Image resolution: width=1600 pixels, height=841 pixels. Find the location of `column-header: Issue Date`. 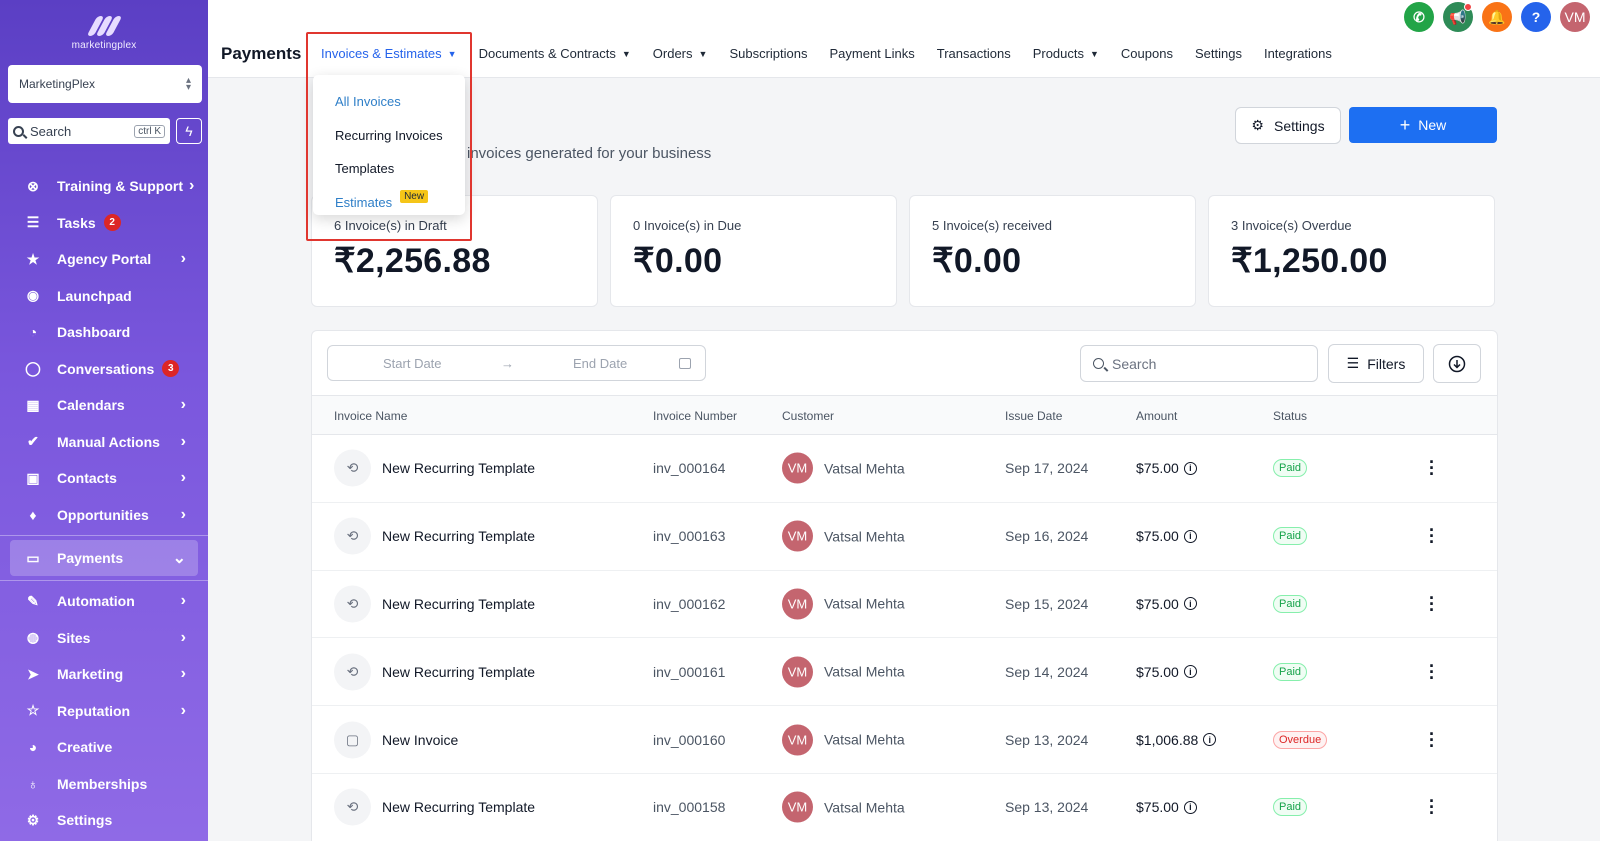

column-header: Issue Date is located at coordinates (1033, 416).